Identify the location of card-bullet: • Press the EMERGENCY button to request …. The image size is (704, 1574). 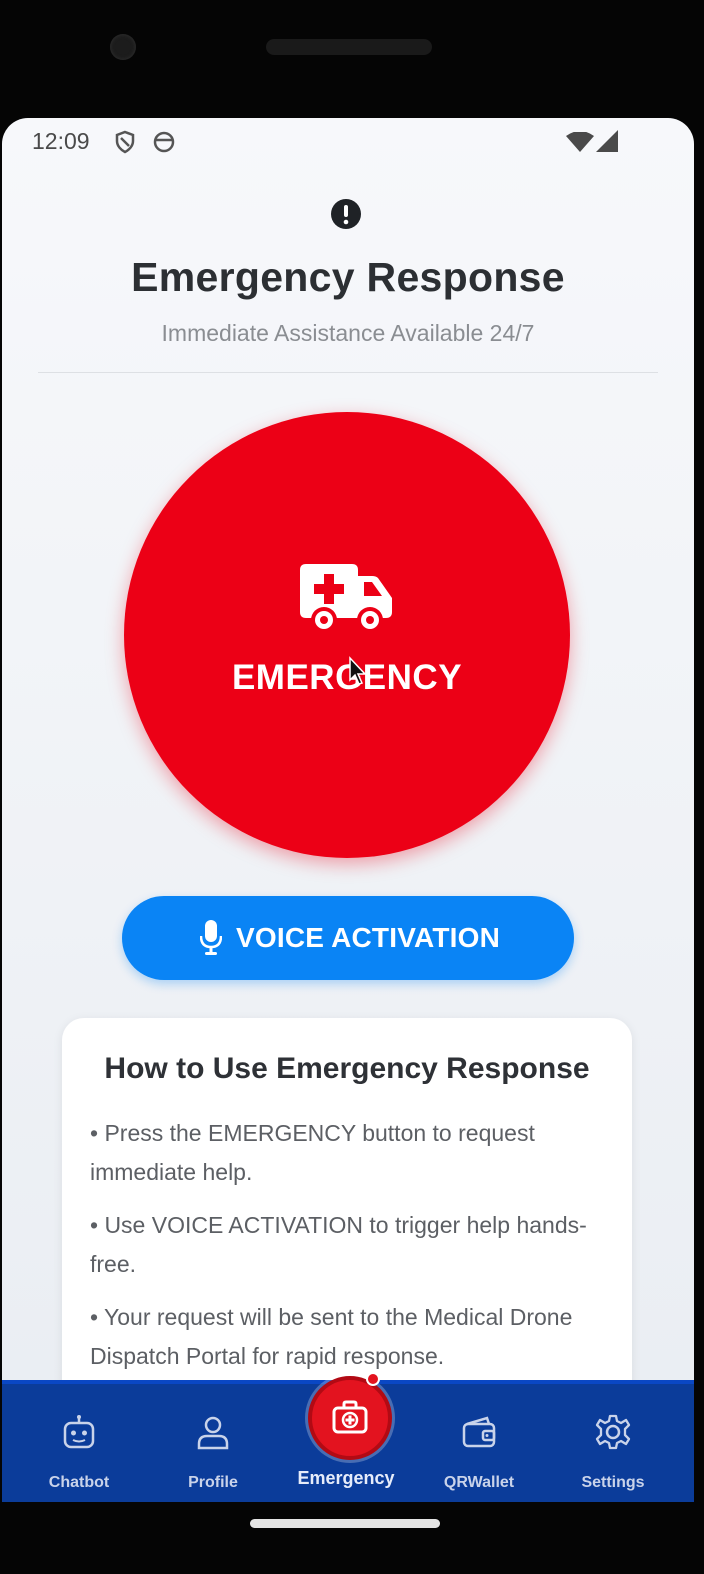
(312, 1152).